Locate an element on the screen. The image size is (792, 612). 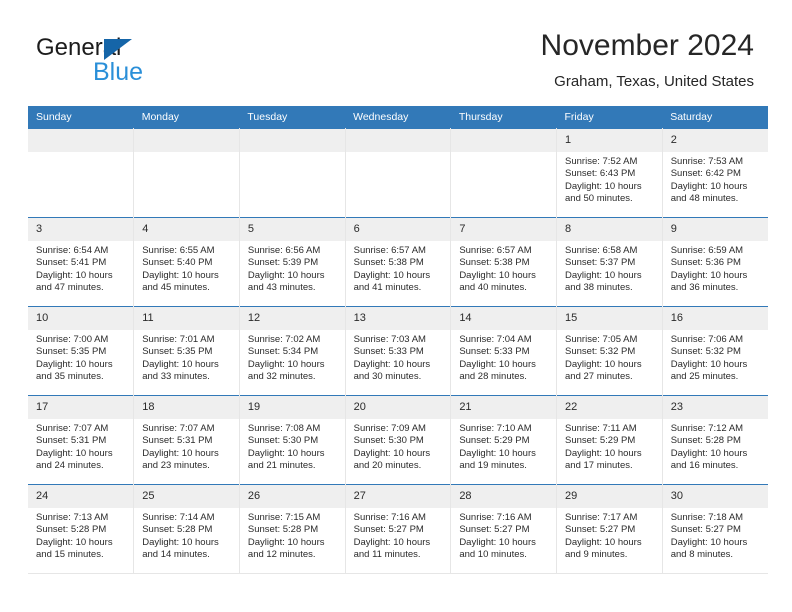
sunset-text: Sunset: 5:28 PM is located at coordinates (283, 530).